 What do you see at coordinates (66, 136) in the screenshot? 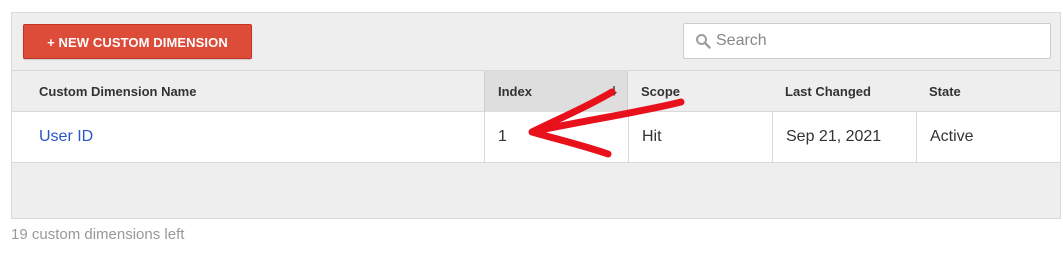
I see `dimension-name-link: User ID` at bounding box center [66, 136].